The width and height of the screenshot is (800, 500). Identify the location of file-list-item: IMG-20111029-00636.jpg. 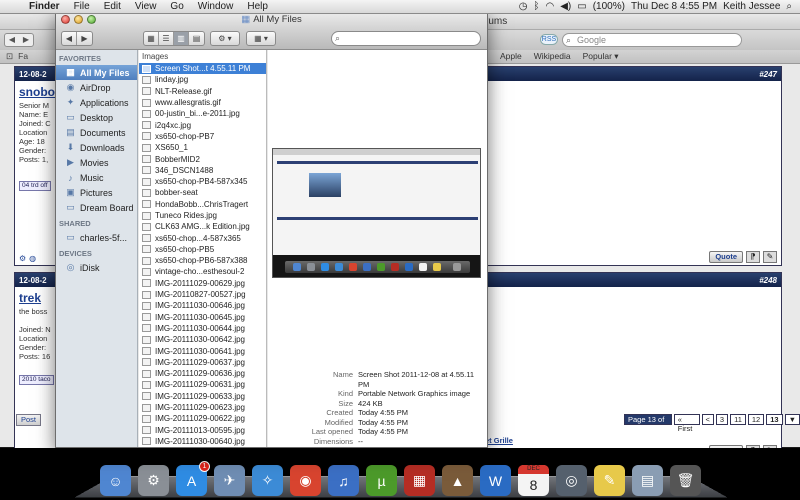
(202, 373).